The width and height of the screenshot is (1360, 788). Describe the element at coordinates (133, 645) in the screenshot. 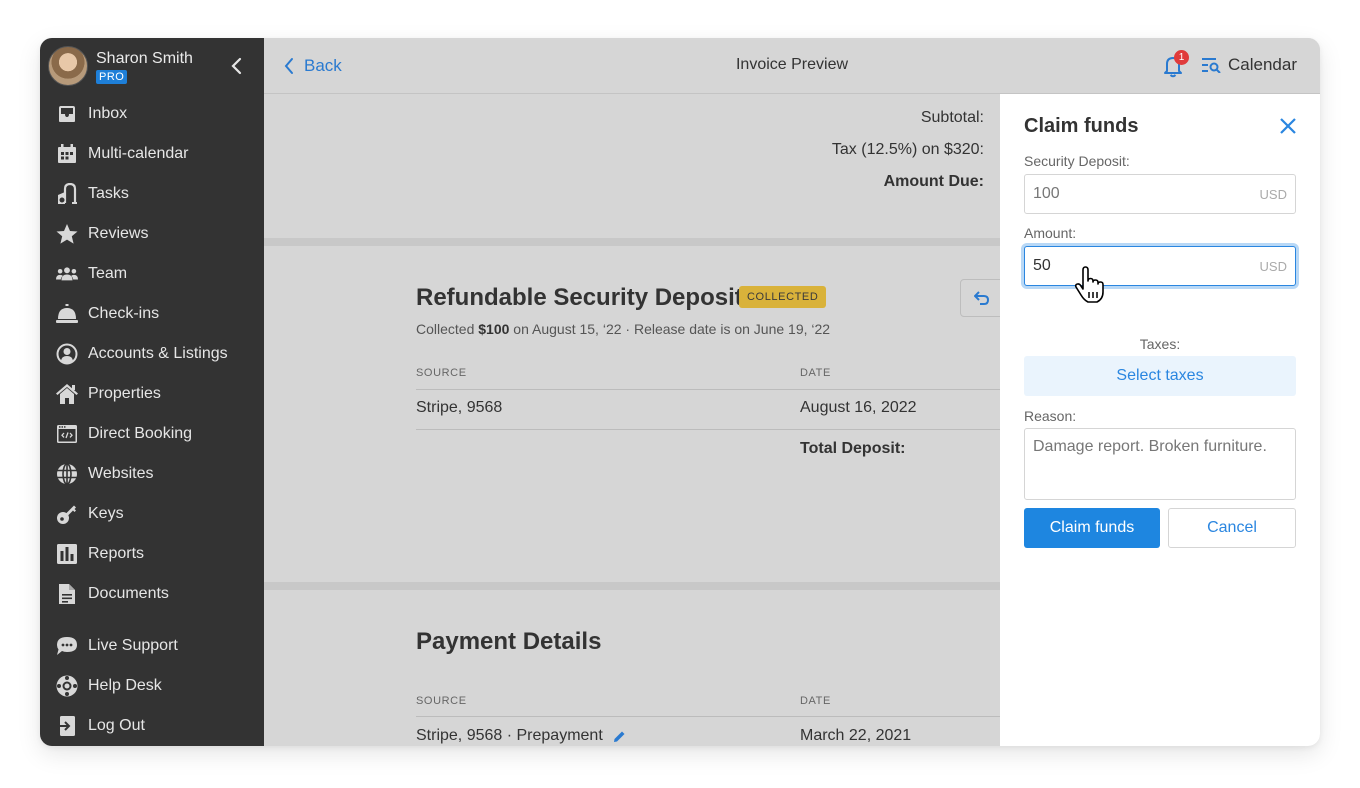

I see `sidebar-item-label: Live Support` at that location.